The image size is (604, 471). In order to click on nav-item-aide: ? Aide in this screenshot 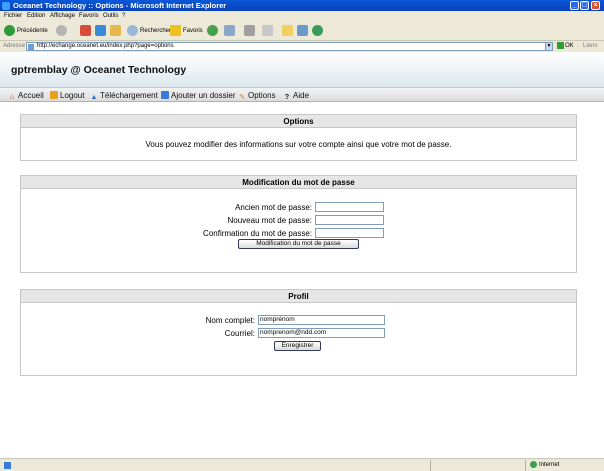, I will do `click(296, 96)`.